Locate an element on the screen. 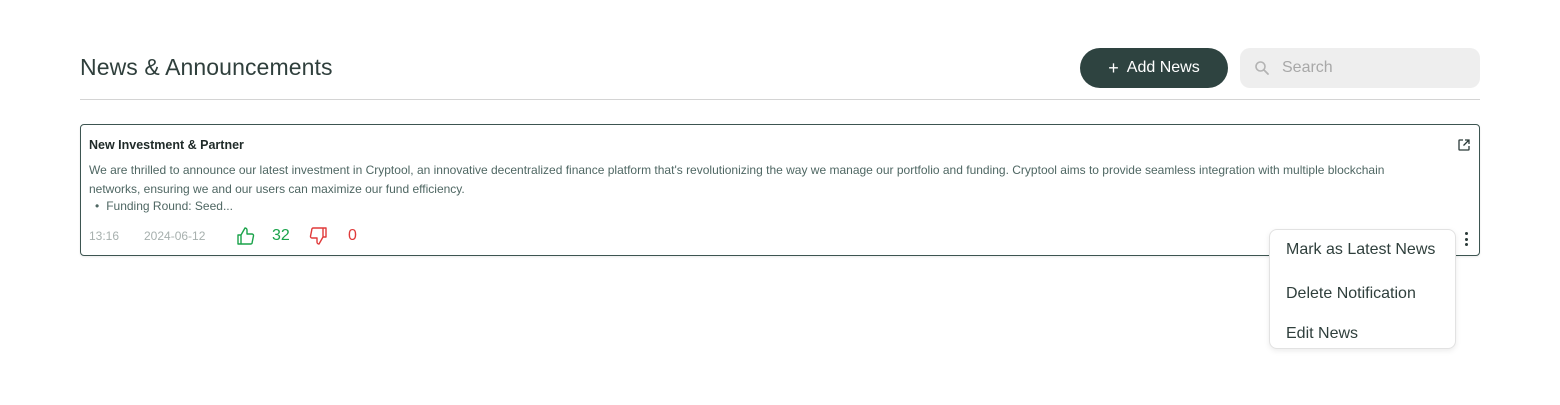 Image resolution: width=1560 pixels, height=405 pixels. search-box is located at coordinates (1360, 68).